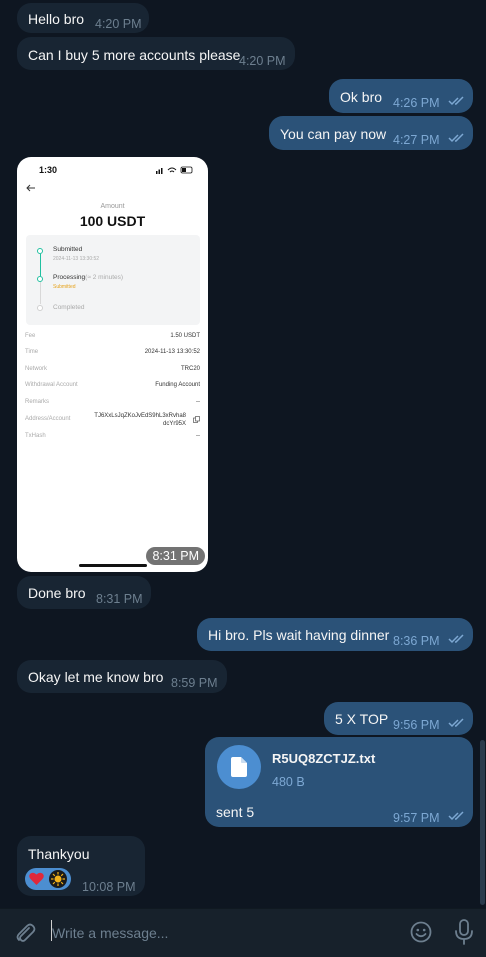 The width and height of the screenshot is (486, 957). Describe the element at coordinates (112, 336) in the screenshot. I see `detail-row: Fee 1.50 USDT` at that location.